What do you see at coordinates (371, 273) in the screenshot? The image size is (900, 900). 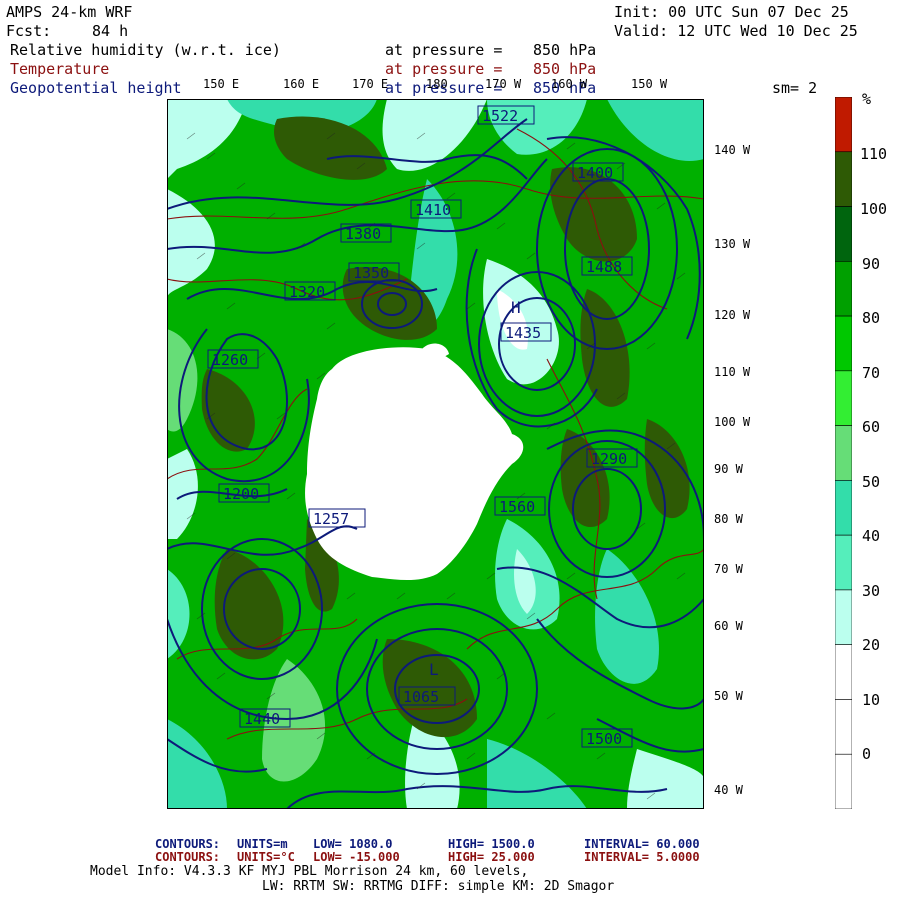 I see `map-label-1350: 1350` at bounding box center [371, 273].